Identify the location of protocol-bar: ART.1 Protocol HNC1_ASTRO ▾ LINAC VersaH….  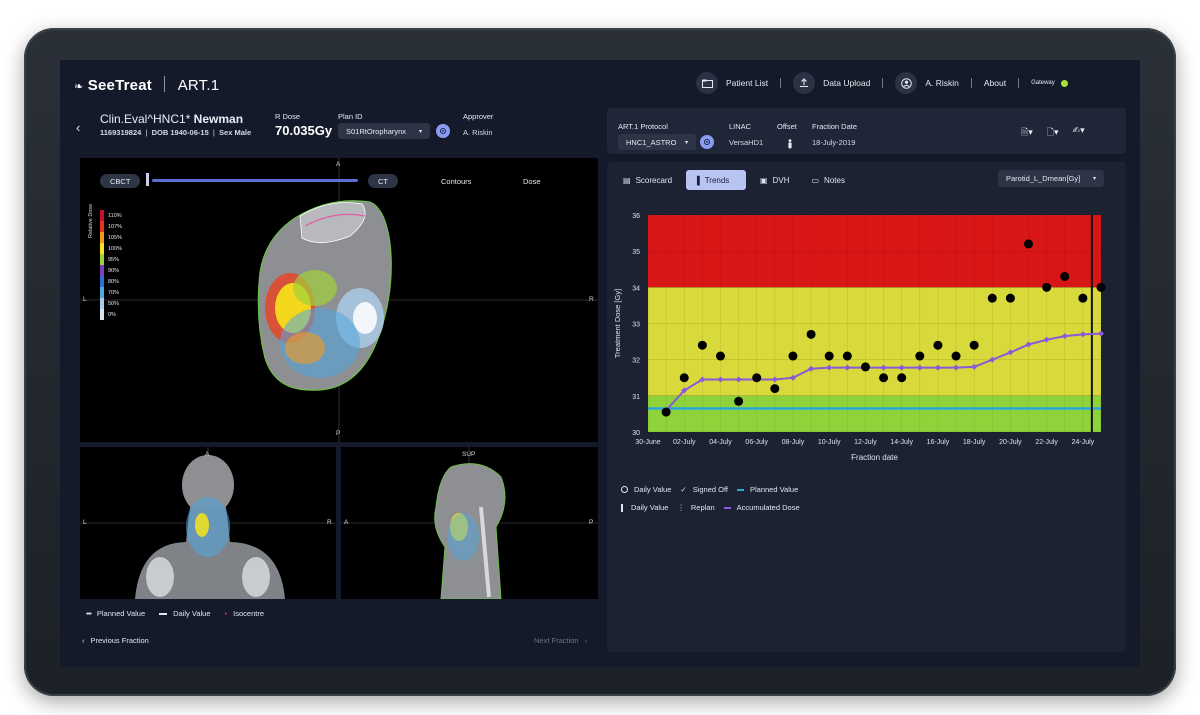
(866, 131).